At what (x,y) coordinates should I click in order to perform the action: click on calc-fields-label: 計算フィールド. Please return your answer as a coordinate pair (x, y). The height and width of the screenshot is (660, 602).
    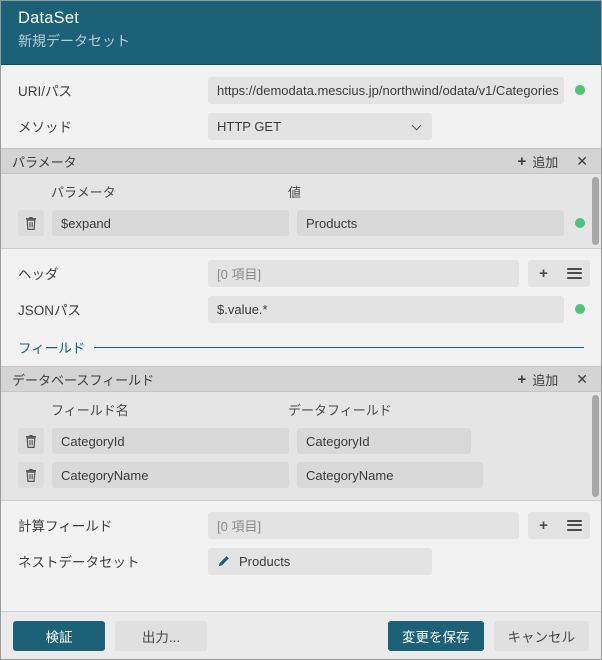
    Looking at the image, I should click on (65, 526).